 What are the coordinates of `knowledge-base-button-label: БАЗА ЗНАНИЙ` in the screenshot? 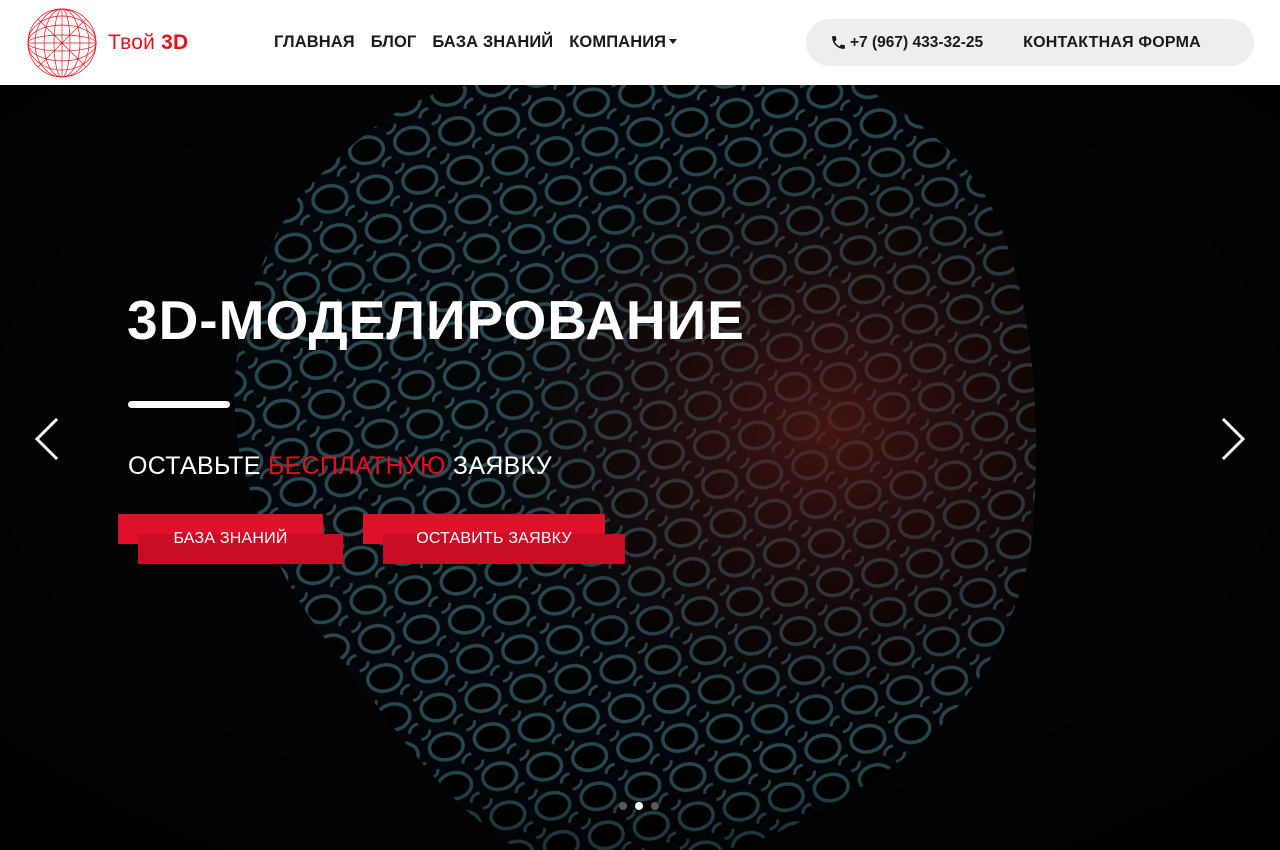 It's located at (230, 538).